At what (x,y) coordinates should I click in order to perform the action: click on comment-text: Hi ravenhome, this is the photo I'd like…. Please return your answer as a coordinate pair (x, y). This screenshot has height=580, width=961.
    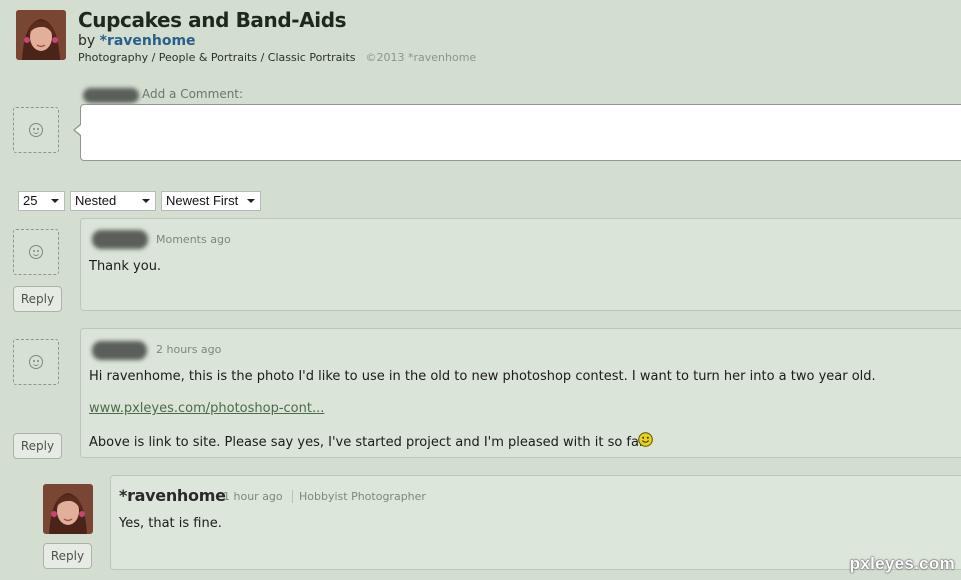
    Looking at the image, I should click on (482, 376).